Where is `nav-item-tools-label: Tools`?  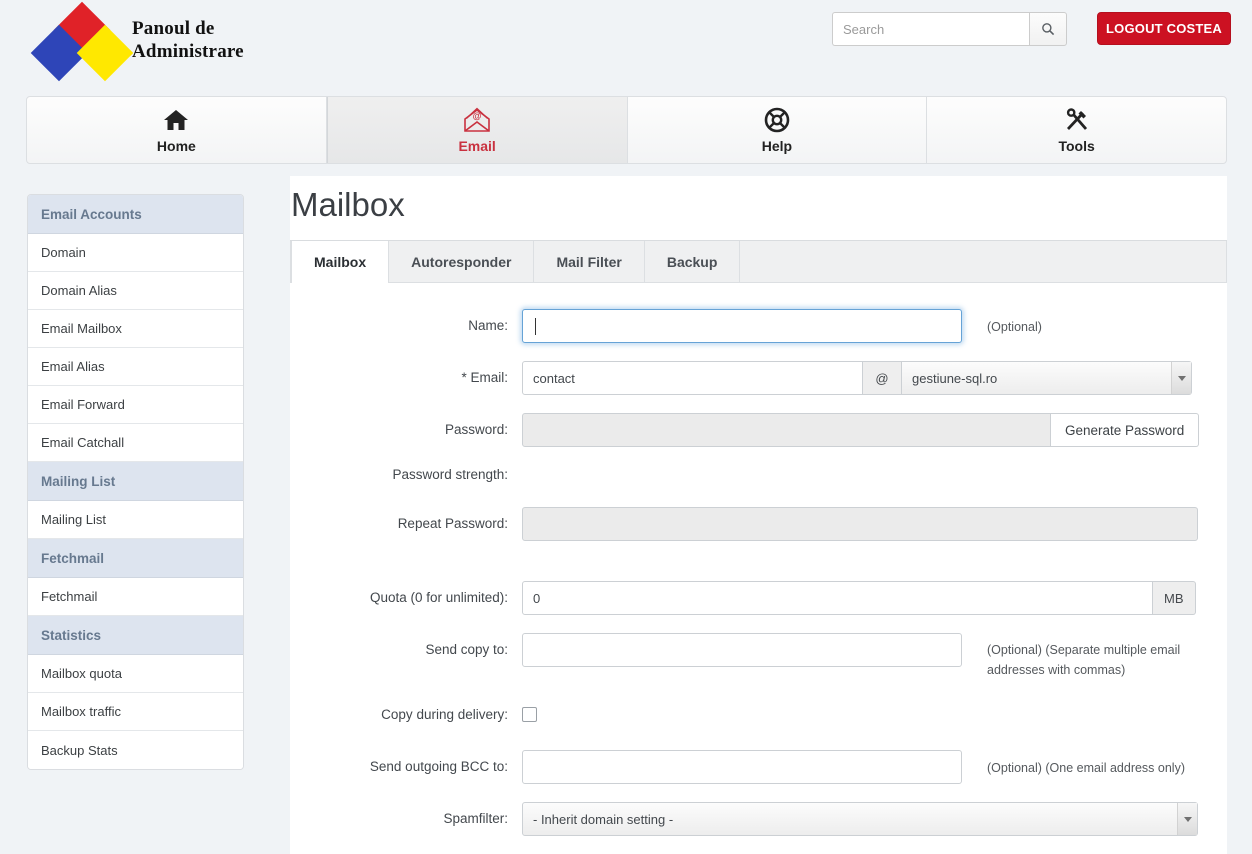
nav-item-tools-label: Tools is located at coordinates (1076, 145).